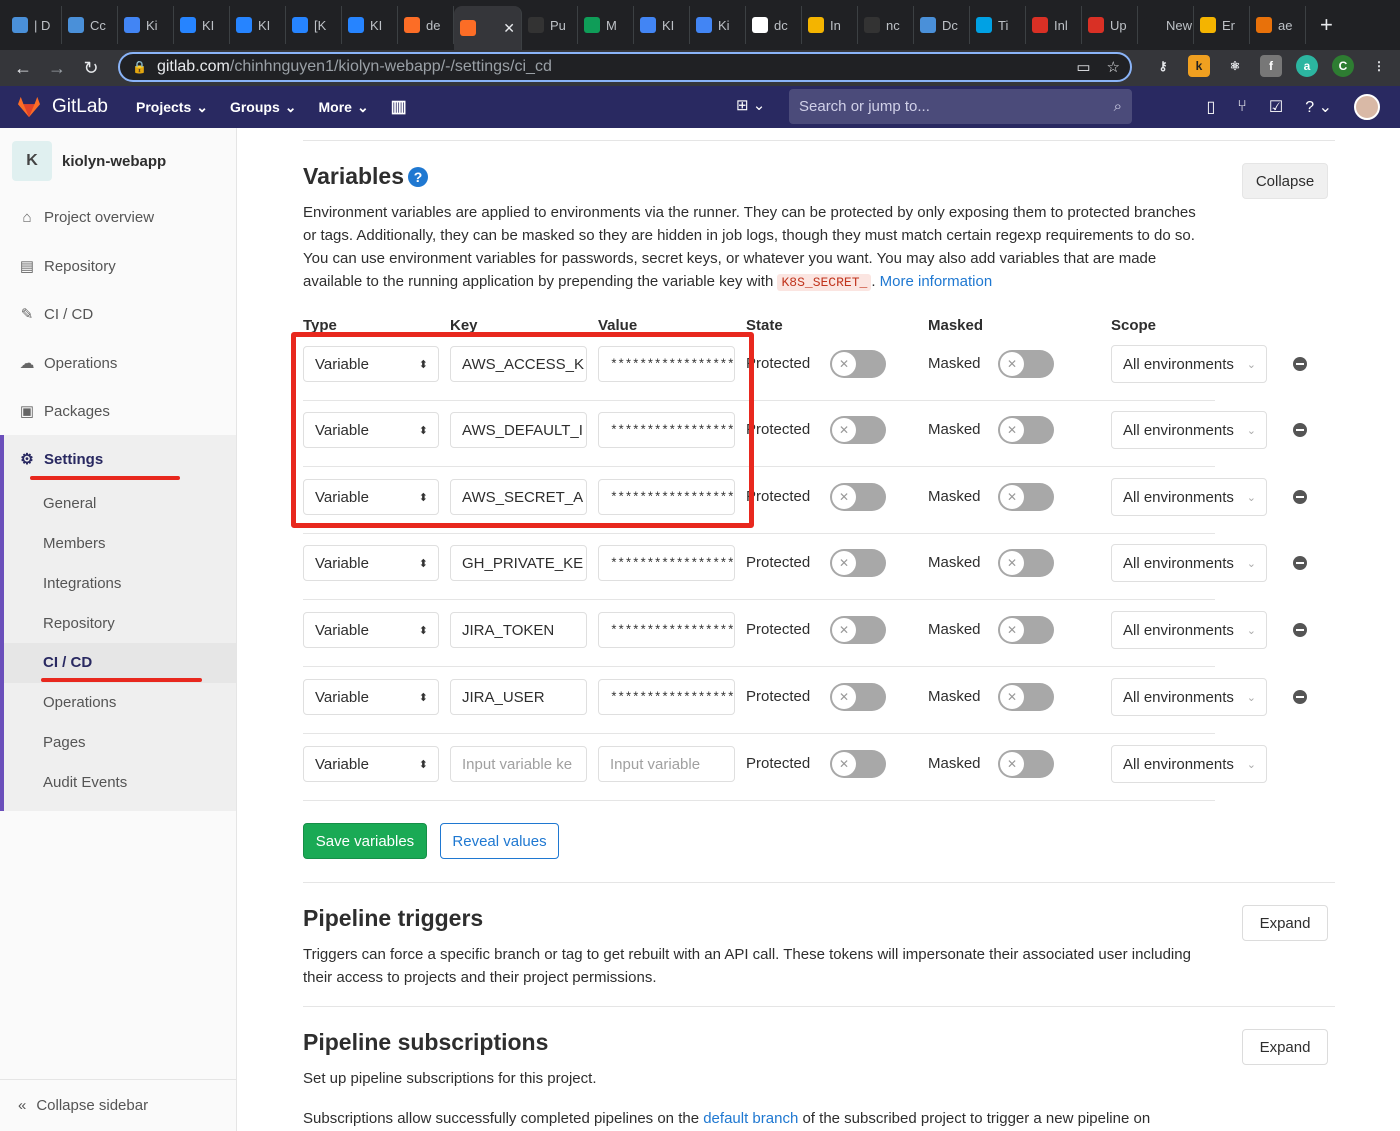  What do you see at coordinates (886, 25) in the screenshot?
I see `browser-tab: nc` at bounding box center [886, 25].